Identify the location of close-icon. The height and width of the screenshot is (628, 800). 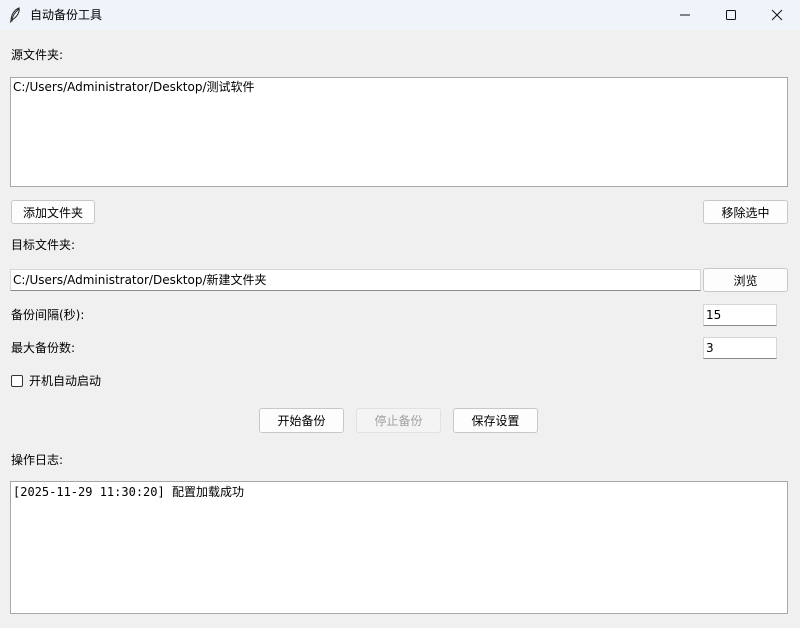
(777, 15).